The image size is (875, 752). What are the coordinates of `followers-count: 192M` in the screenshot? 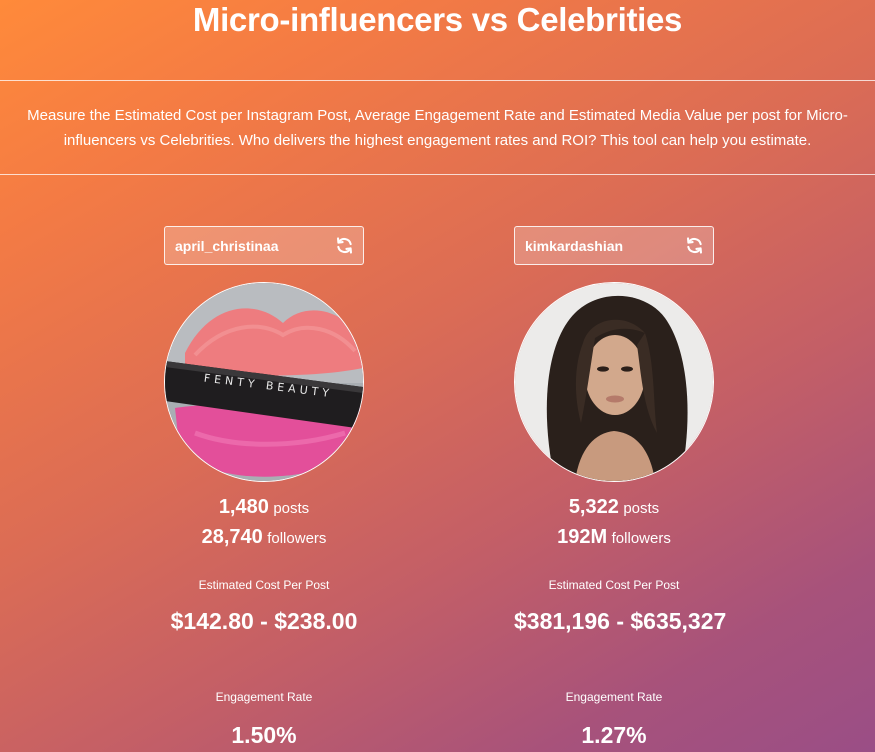 It's located at (582, 537).